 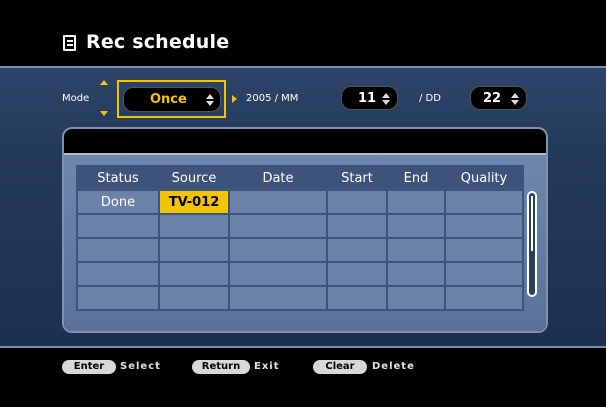 I want to click on table-scrollbar, so click(x=532, y=244).